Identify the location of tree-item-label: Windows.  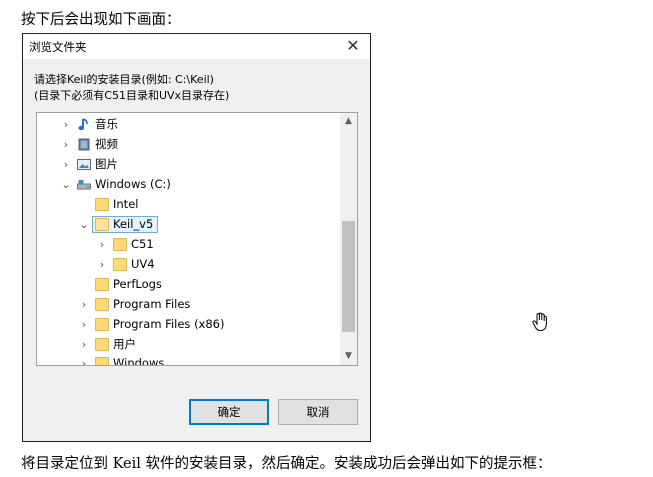
(139, 361).